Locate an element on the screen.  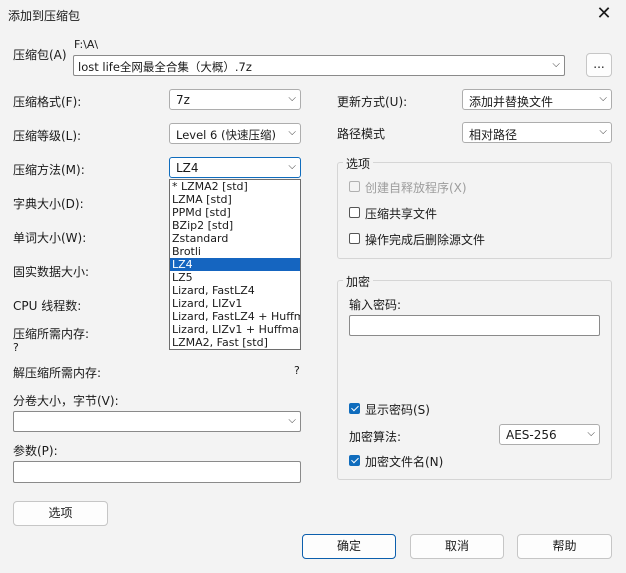
split-label: 分卷大小，字节(V): is located at coordinates (66, 401).